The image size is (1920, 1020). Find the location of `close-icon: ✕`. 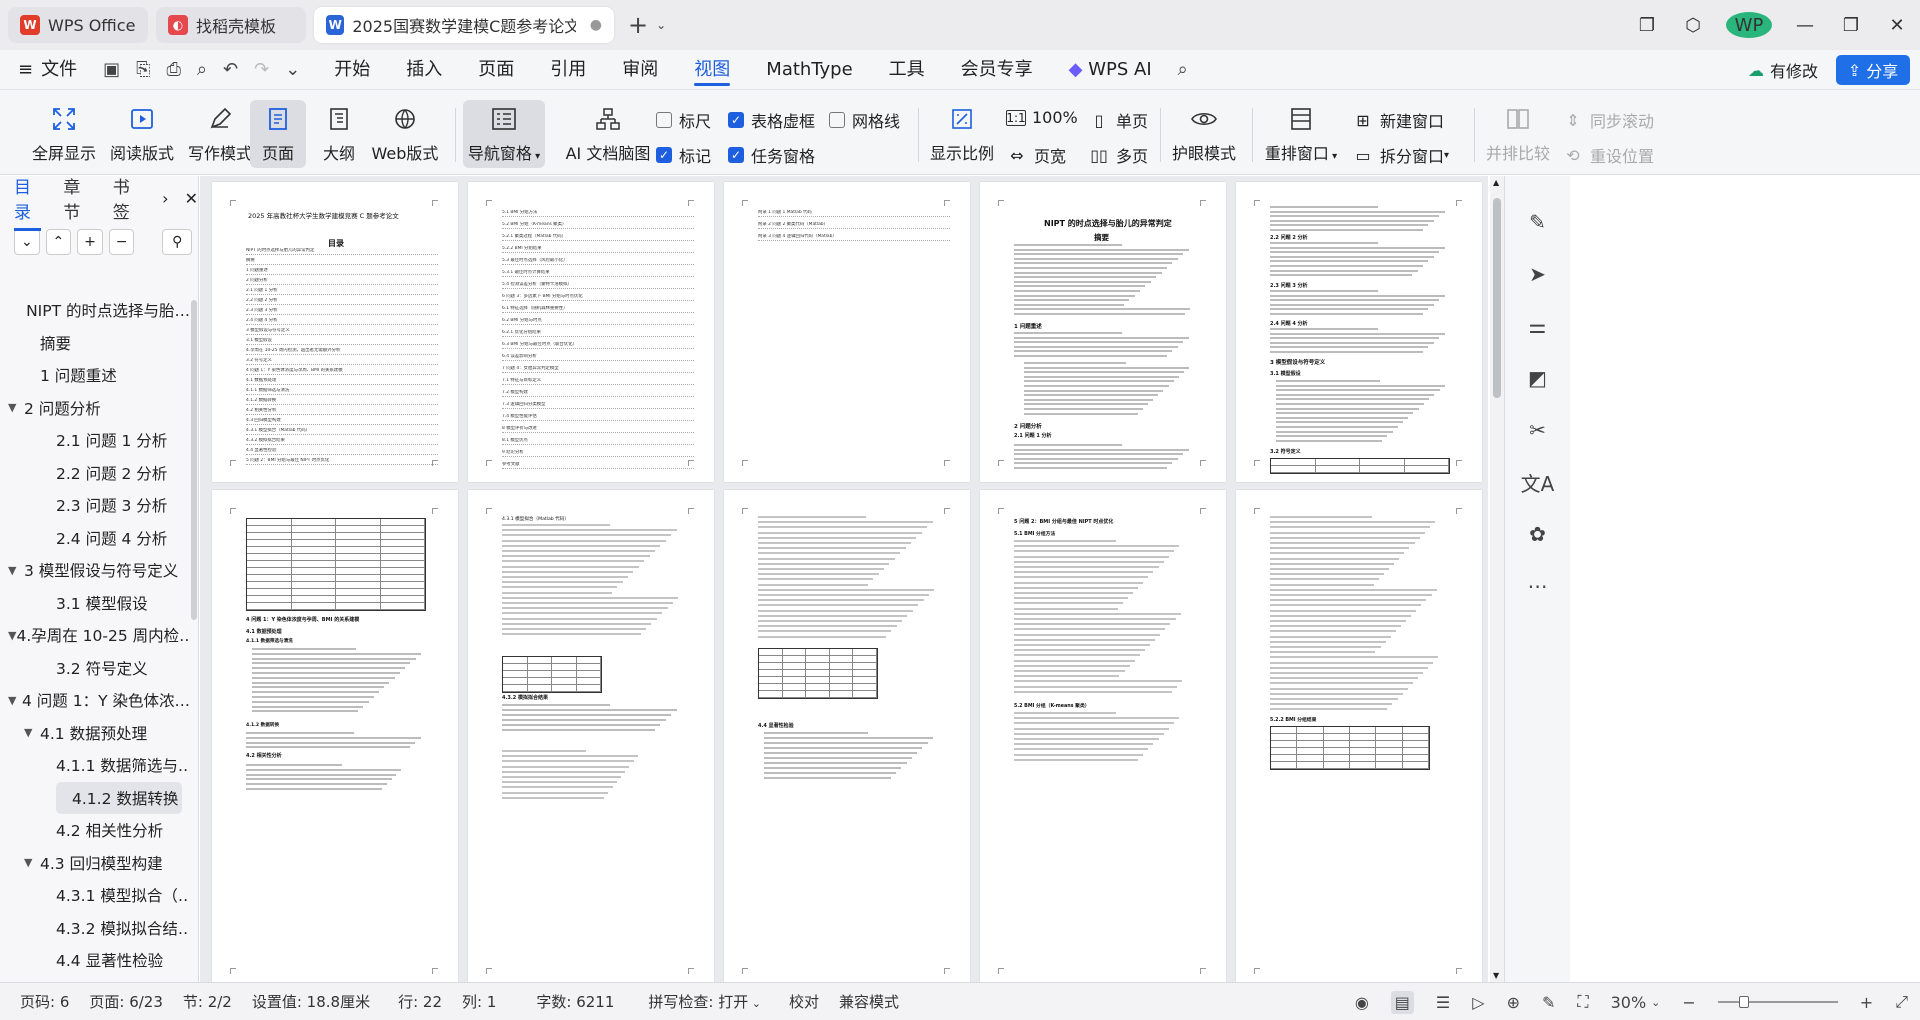

close-icon: ✕ is located at coordinates (191, 198).